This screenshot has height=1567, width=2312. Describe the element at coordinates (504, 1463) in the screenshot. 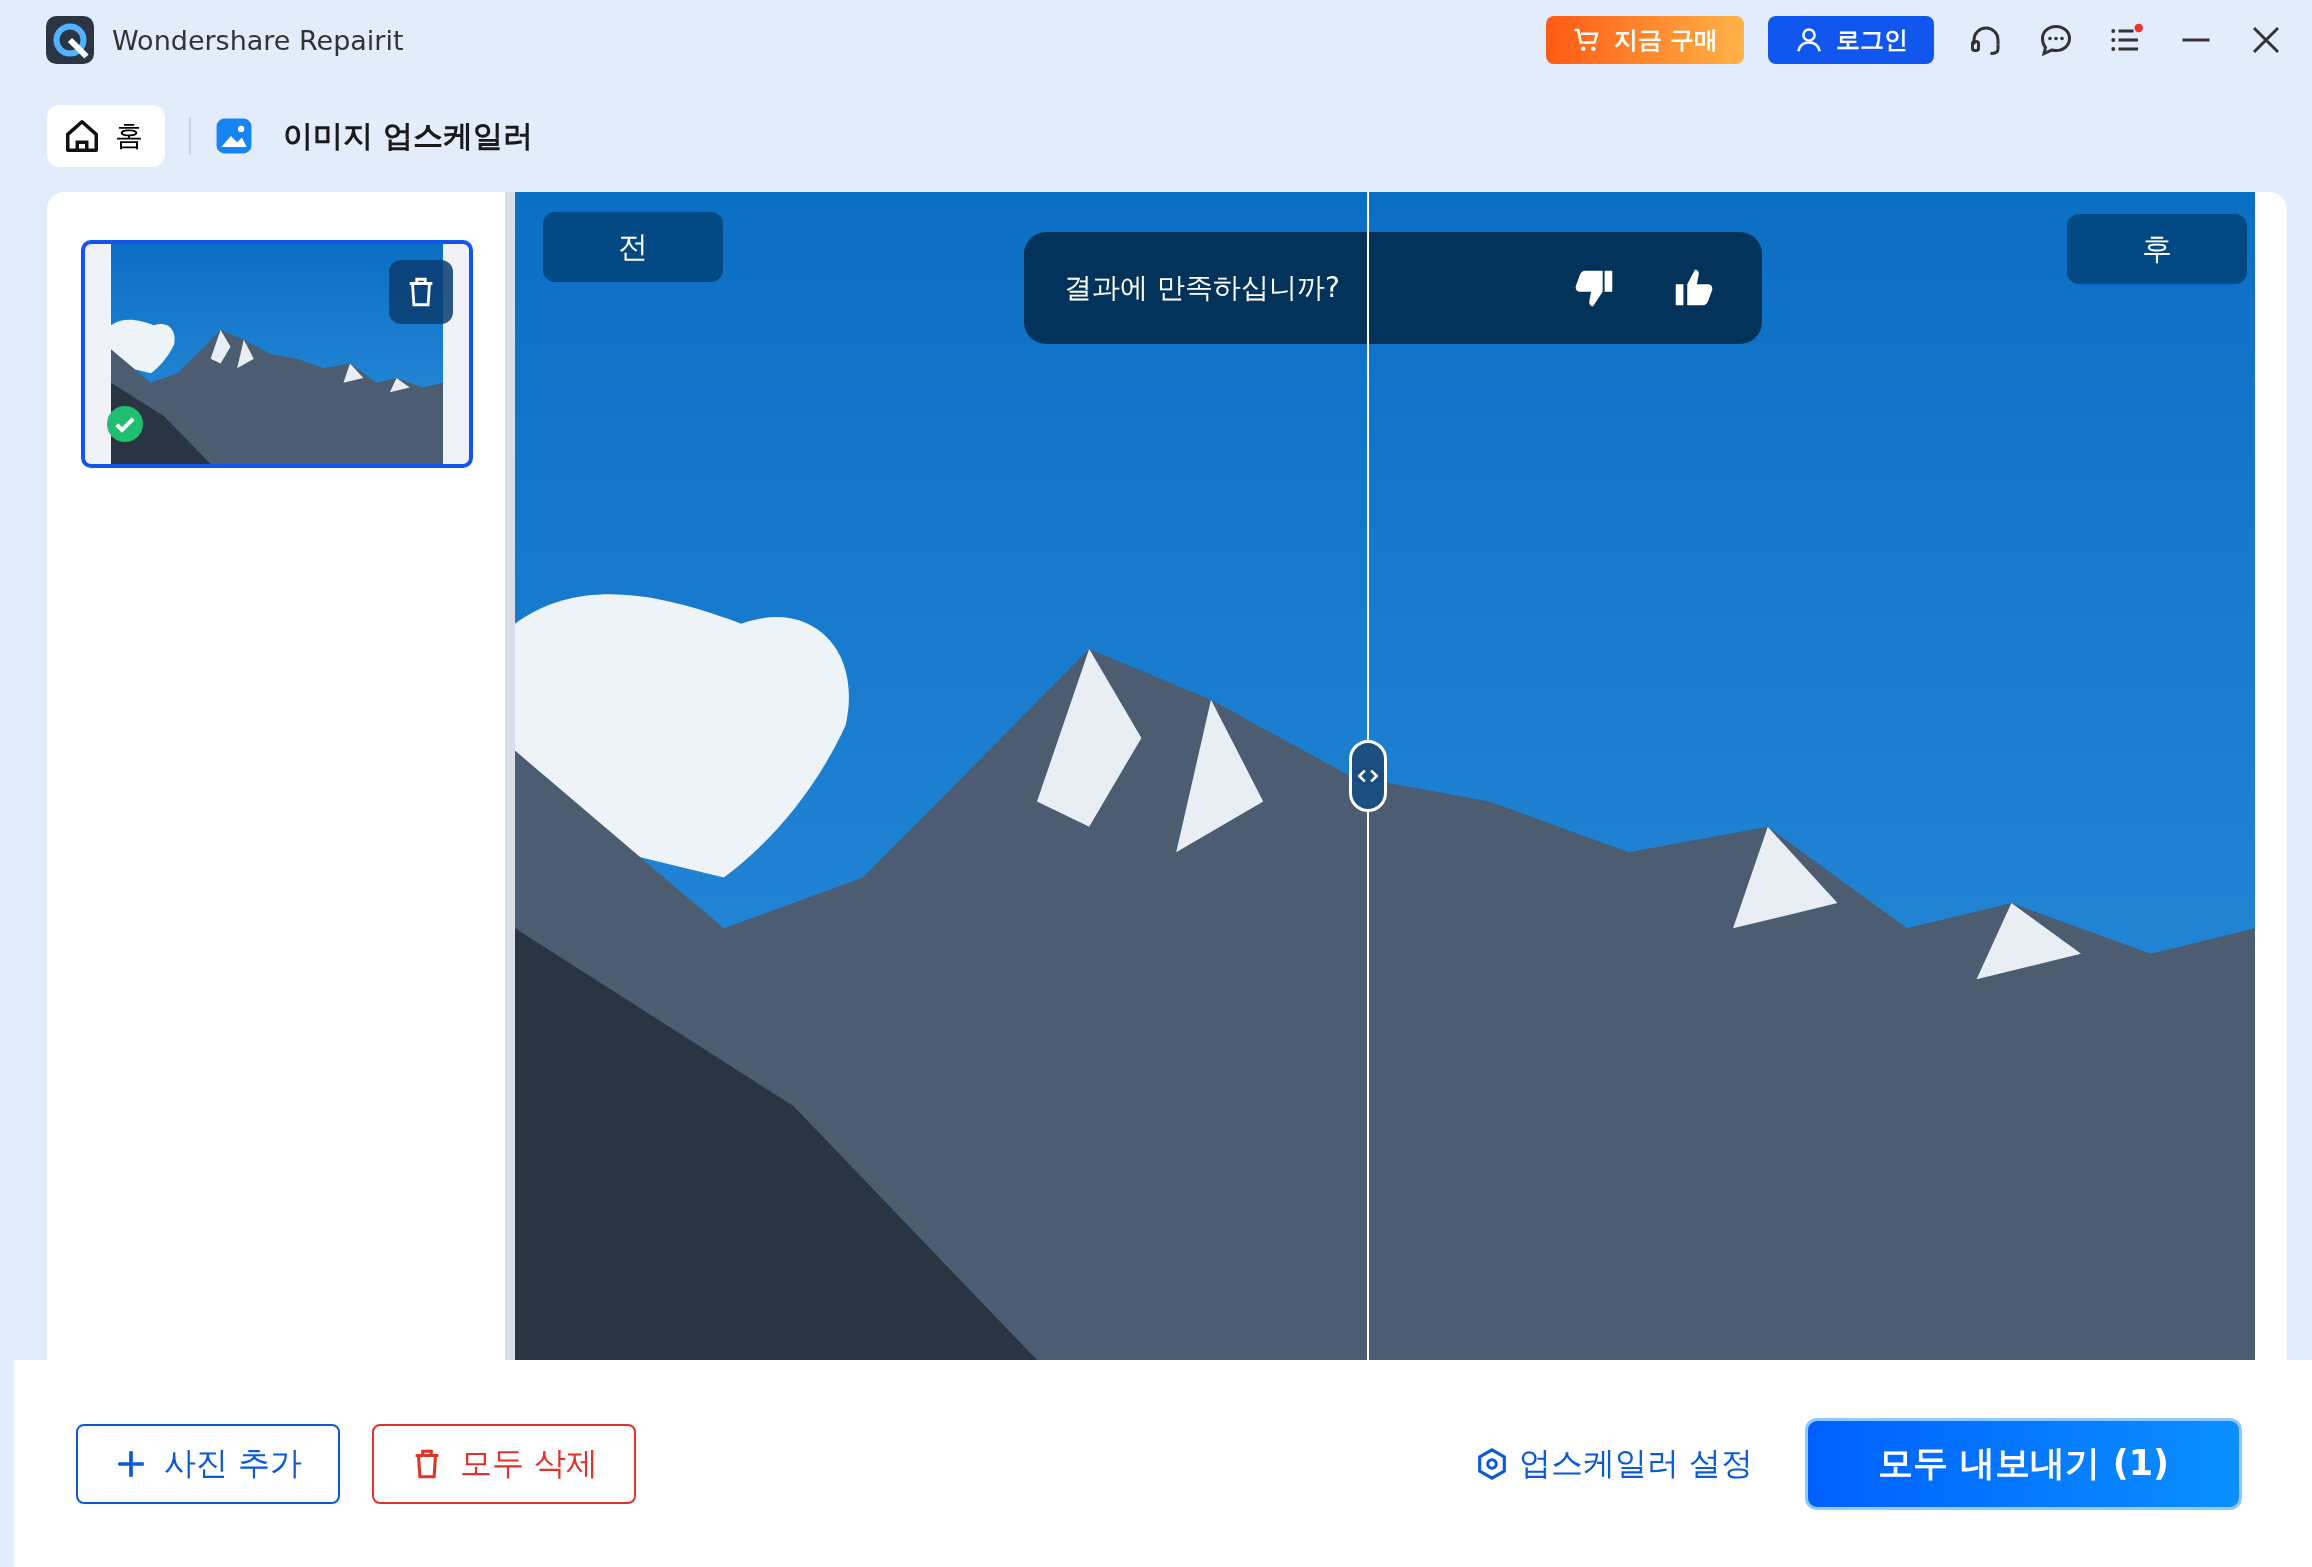

I see `delete-all-button: 모두 삭제` at that location.